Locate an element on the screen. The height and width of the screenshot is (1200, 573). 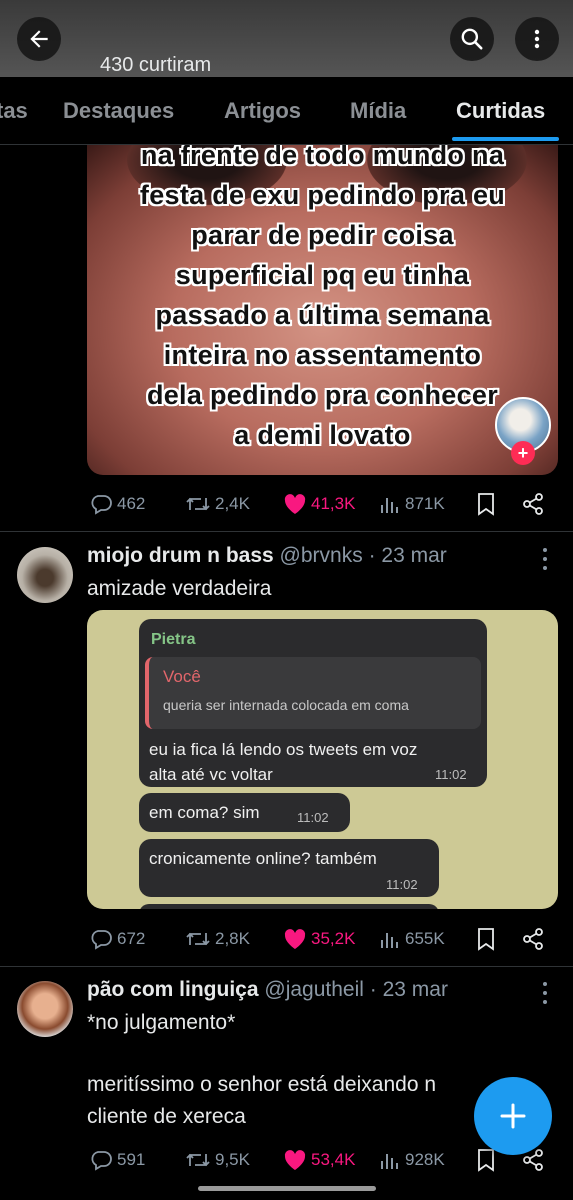
tab-respostas: tas is located at coordinates (14, 111).